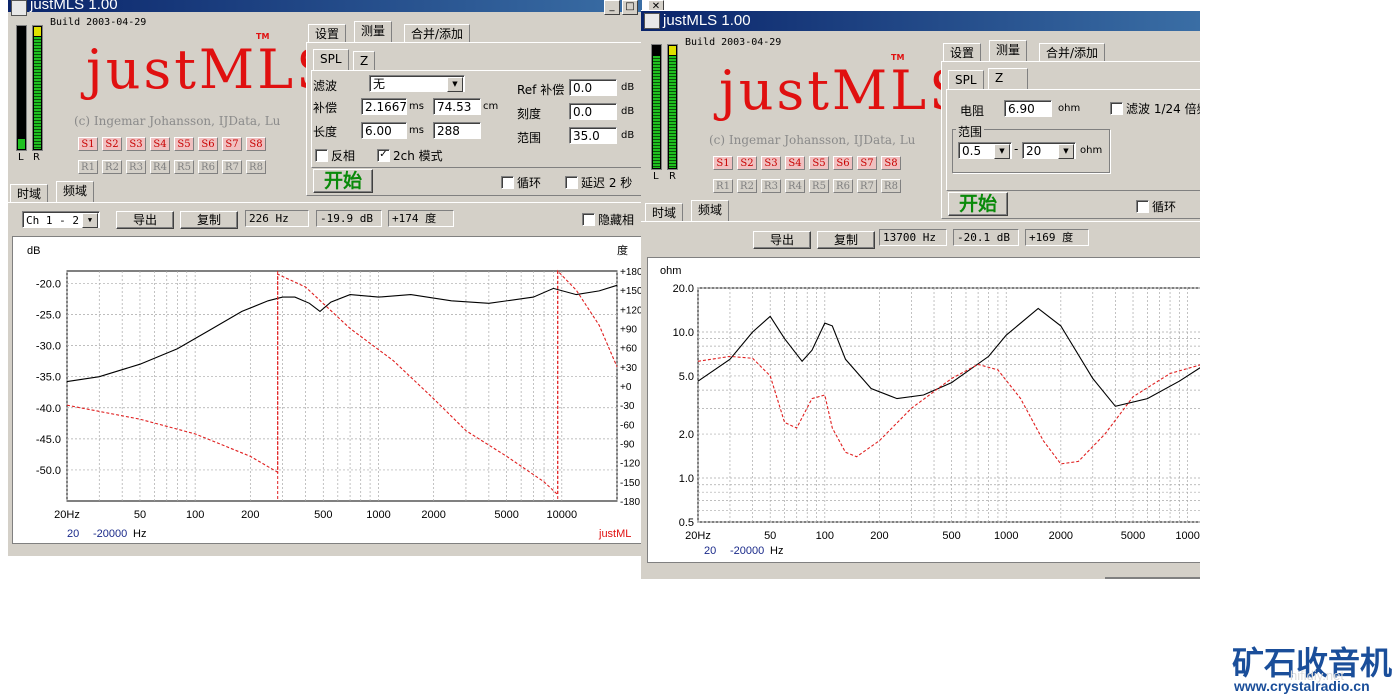 Image resolution: width=1400 pixels, height=700 pixels. What do you see at coordinates (384, 130) in the screenshot?
I see `length-ms-field: 6.00` at bounding box center [384, 130].